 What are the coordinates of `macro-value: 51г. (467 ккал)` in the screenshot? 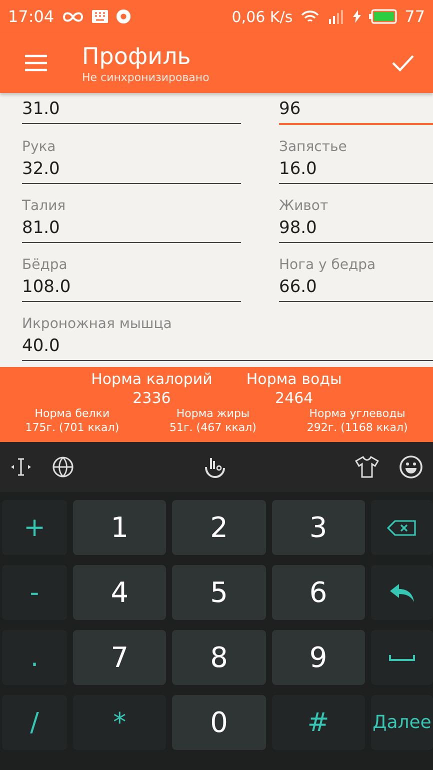 It's located at (213, 428).